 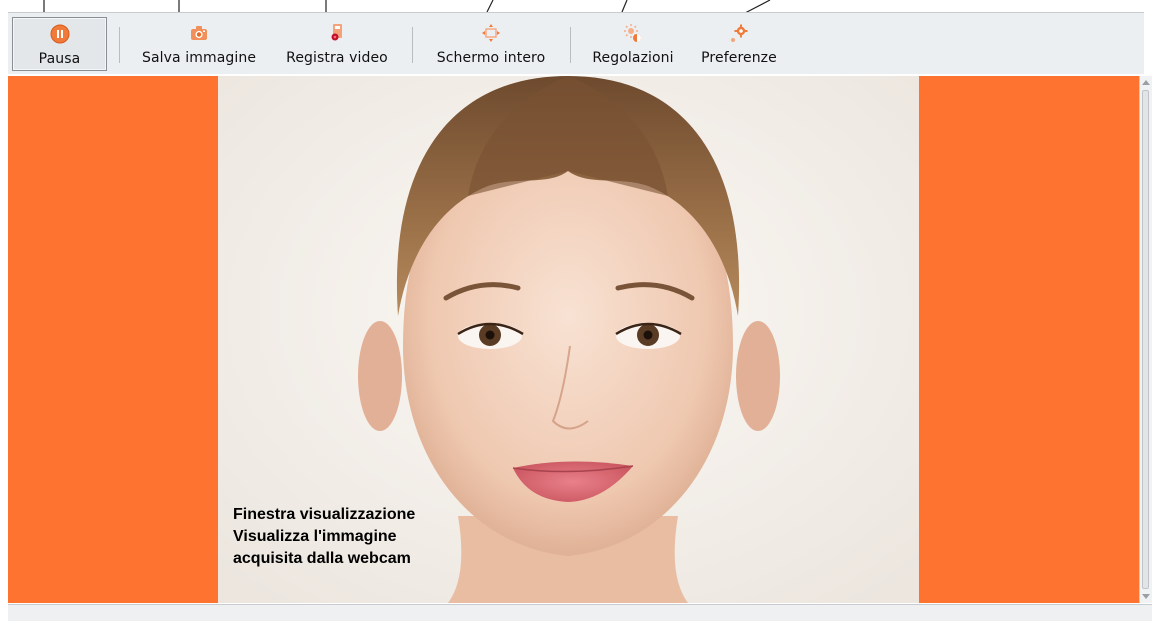 What do you see at coordinates (337, 44) in the screenshot?
I see `record-video-button: Registra video` at bounding box center [337, 44].